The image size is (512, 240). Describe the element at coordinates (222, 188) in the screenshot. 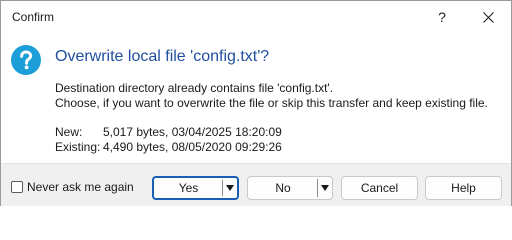

I see `yes-split-divider` at that location.